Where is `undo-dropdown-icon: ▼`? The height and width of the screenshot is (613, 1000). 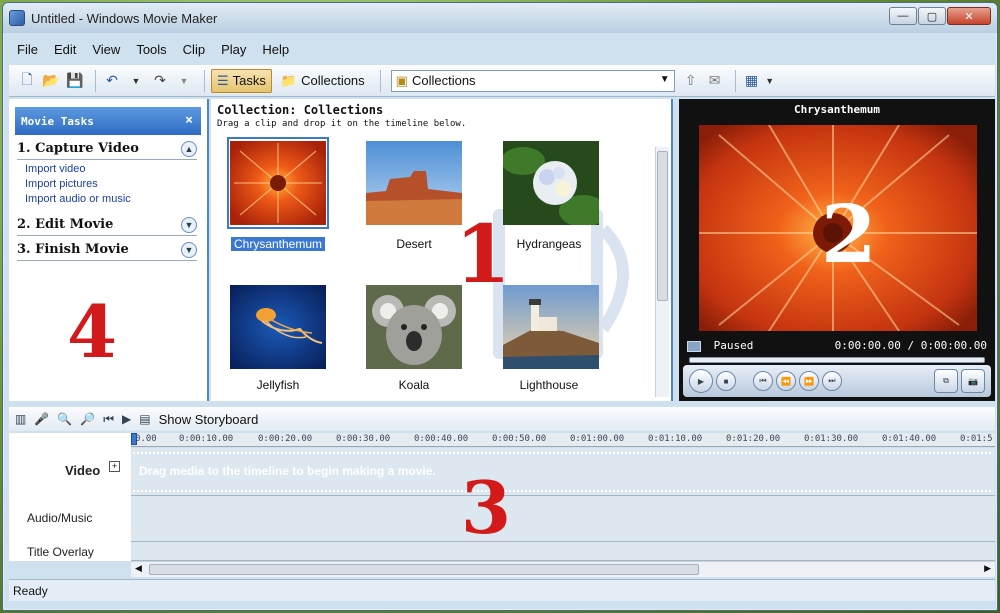 undo-dropdown-icon: ▼ is located at coordinates (136, 81).